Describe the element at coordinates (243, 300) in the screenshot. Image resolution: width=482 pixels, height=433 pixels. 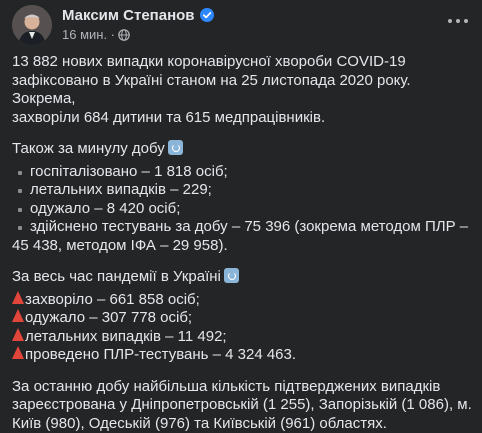
I see `pandemic-item: захворіло – 661 858 осіб;` at that location.